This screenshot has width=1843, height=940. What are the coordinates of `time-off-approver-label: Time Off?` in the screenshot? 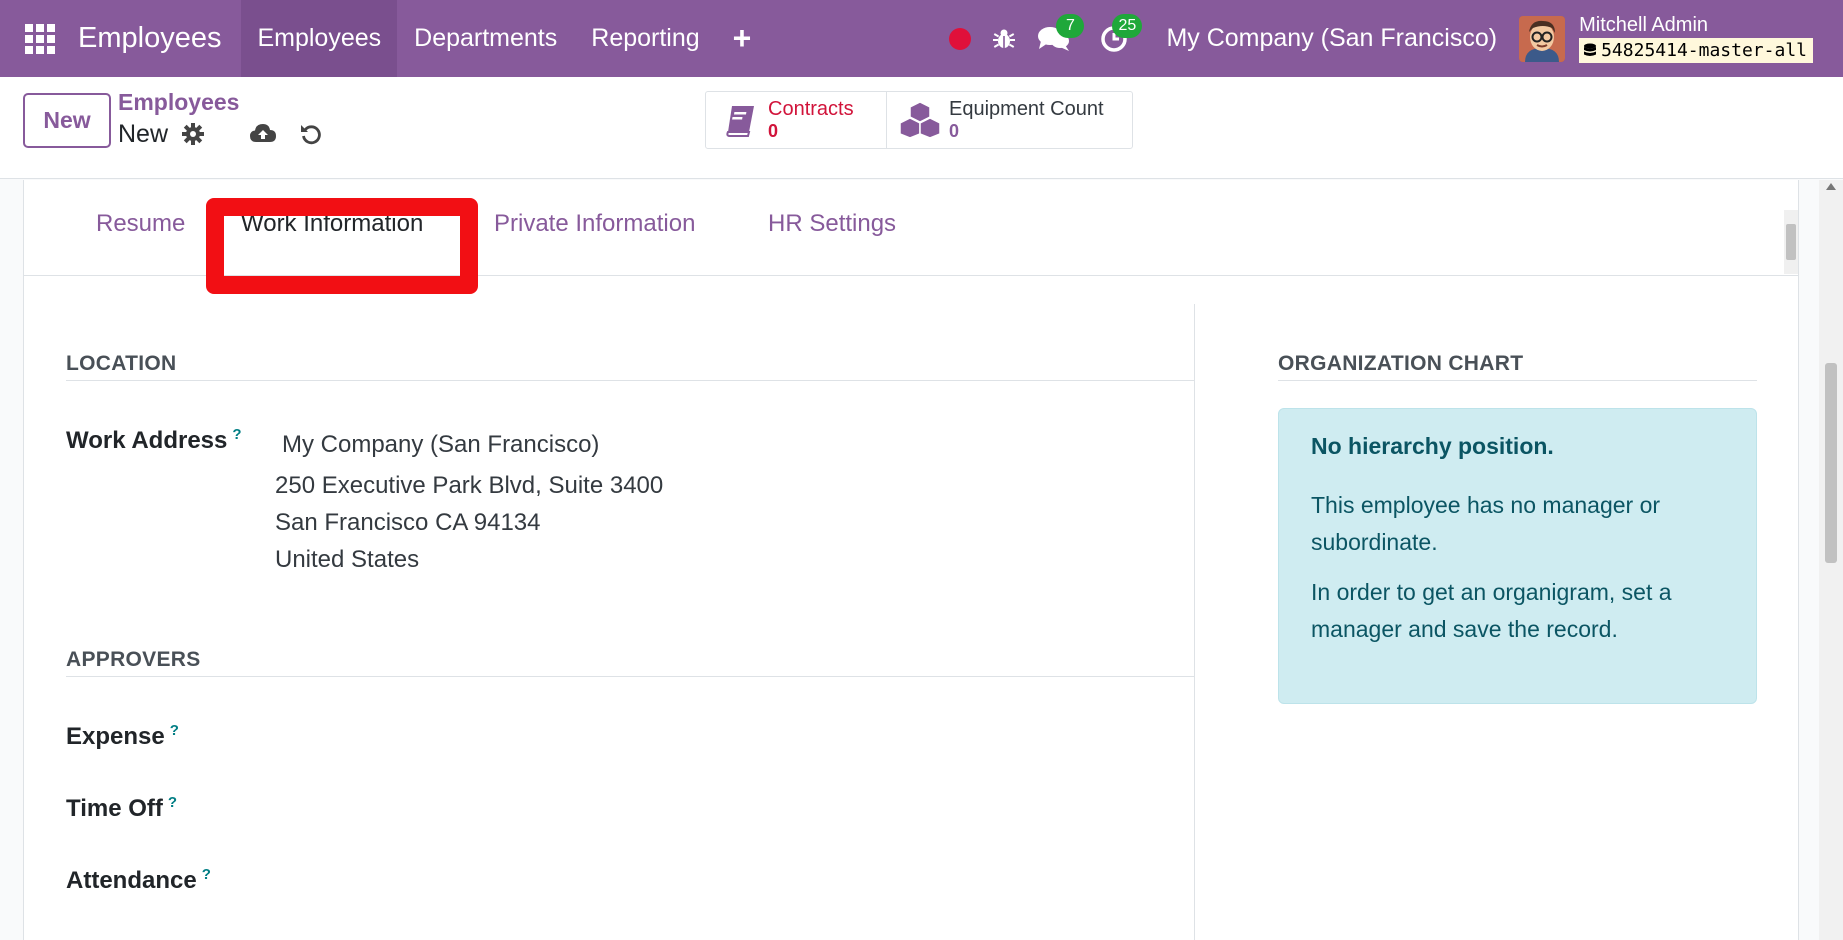 It's located at (121, 808).